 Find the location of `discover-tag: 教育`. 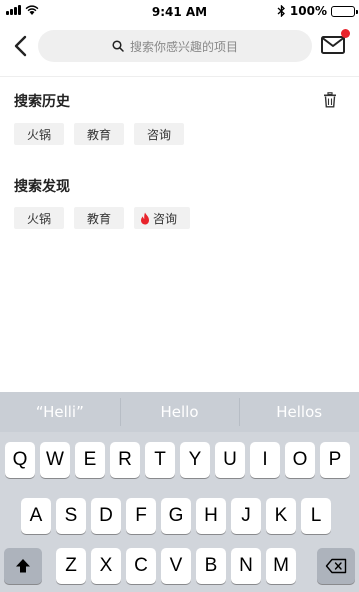

discover-tag: 教育 is located at coordinates (99, 218).